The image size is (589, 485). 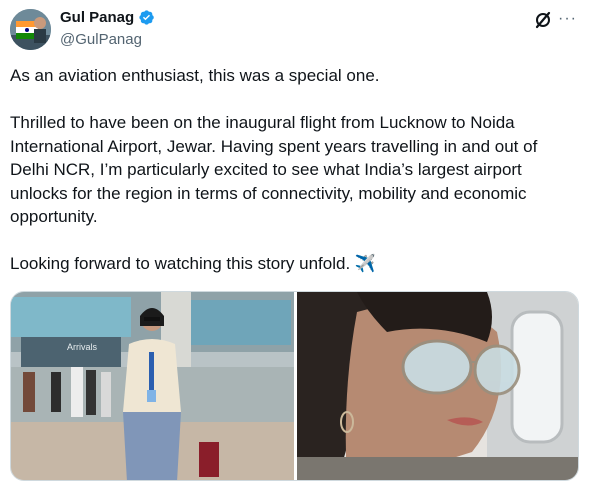 I want to click on verified-badge-icon, so click(x=146, y=17).